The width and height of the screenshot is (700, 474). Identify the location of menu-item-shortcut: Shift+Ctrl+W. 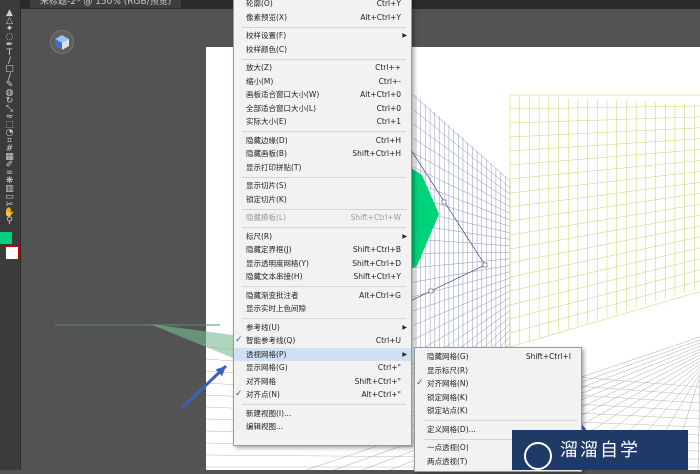
(375, 217).